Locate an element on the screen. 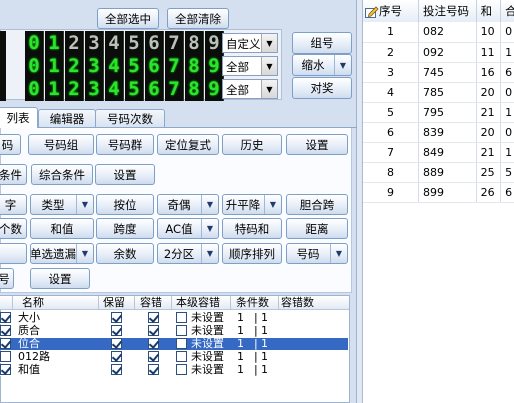  table-row: 8 889 25 5 is located at coordinates (438, 172).